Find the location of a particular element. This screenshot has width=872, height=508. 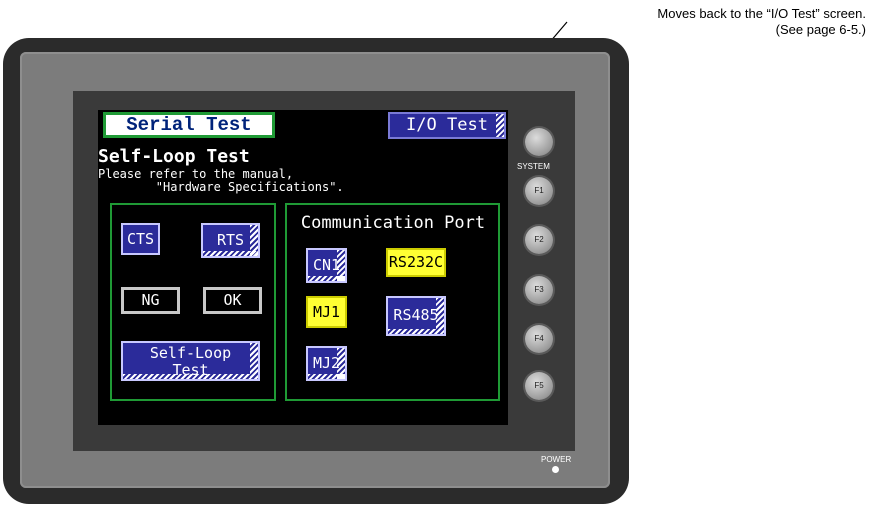

rs485-button: RS485 is located at coordinates (416, 316).